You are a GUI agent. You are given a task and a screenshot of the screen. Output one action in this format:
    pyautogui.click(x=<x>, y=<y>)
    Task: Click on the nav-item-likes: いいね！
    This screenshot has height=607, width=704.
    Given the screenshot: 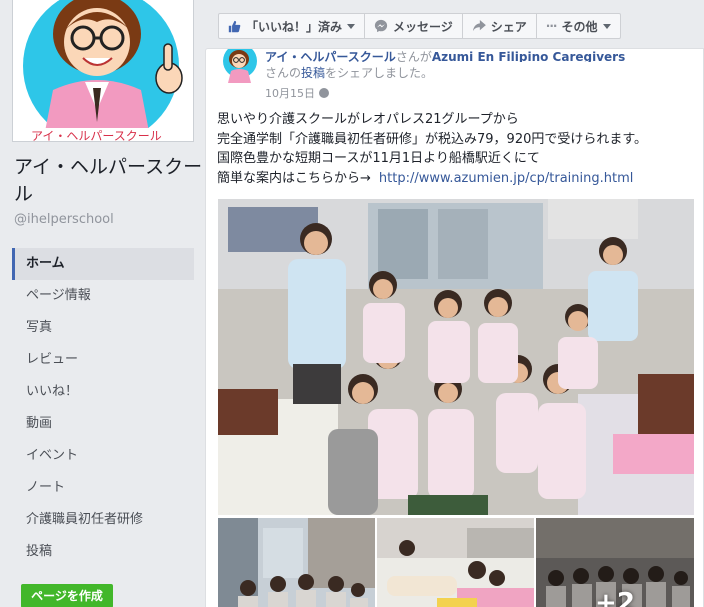 What is the action you would take?
    pyautogui.click(x=103, y=392)
    